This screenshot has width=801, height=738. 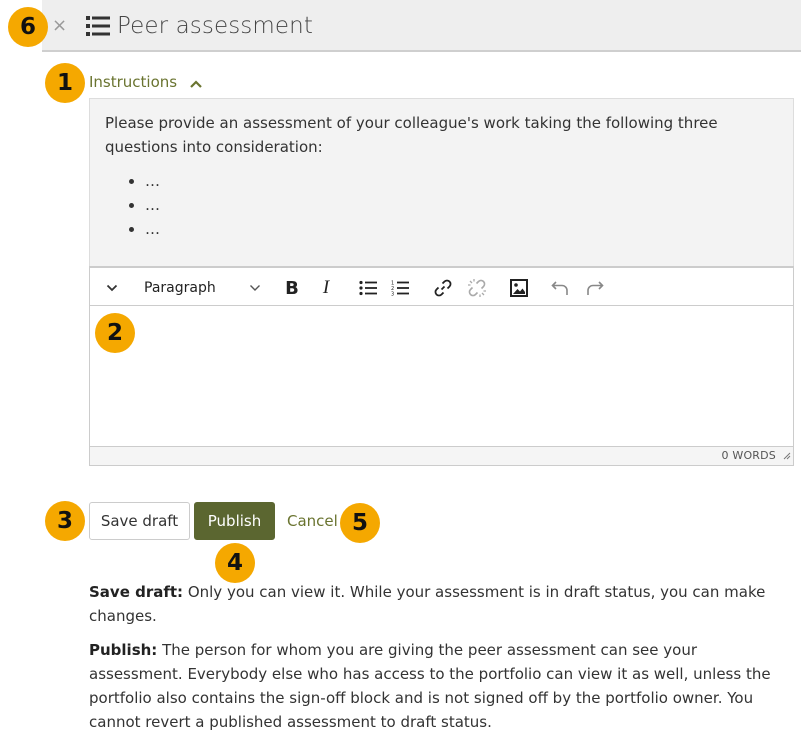 I want to click on insert-image-button, so click(x=519, y=288).